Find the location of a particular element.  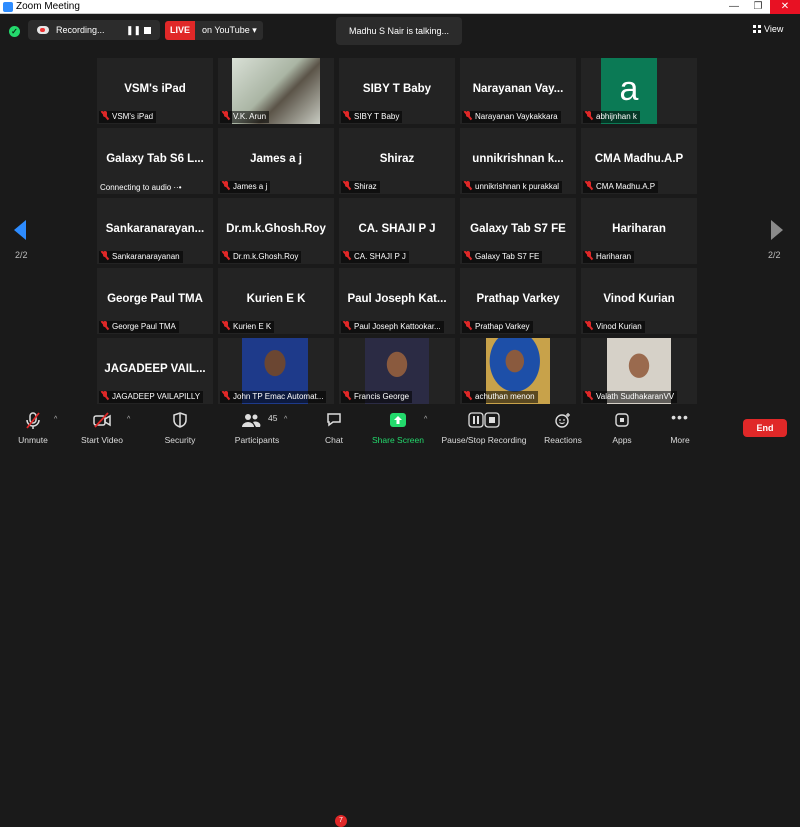

participant-tile: Galaxy Tab S7 FE Galaxy Tab S7 FE is located at coordinates (518, 231).